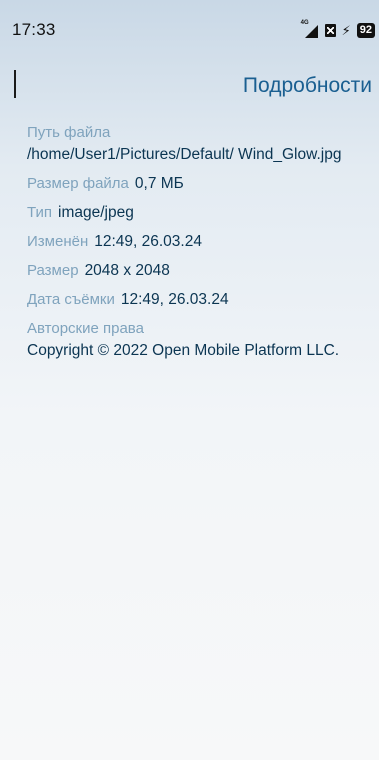  What do you see at coordinates (71, 299) in the screenshot?
I see `date-taken-label: Дата съёмки` at bounding box center [71, 299].